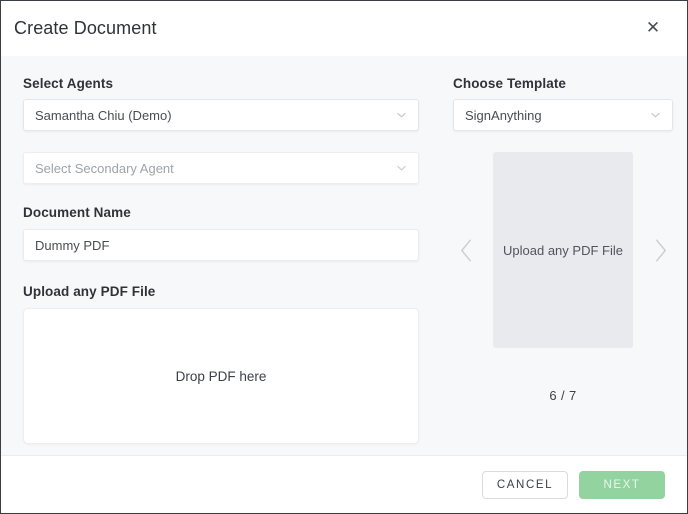 The image size is (688, 514). I want to click on chevron-right-icon, so click(660, 250).